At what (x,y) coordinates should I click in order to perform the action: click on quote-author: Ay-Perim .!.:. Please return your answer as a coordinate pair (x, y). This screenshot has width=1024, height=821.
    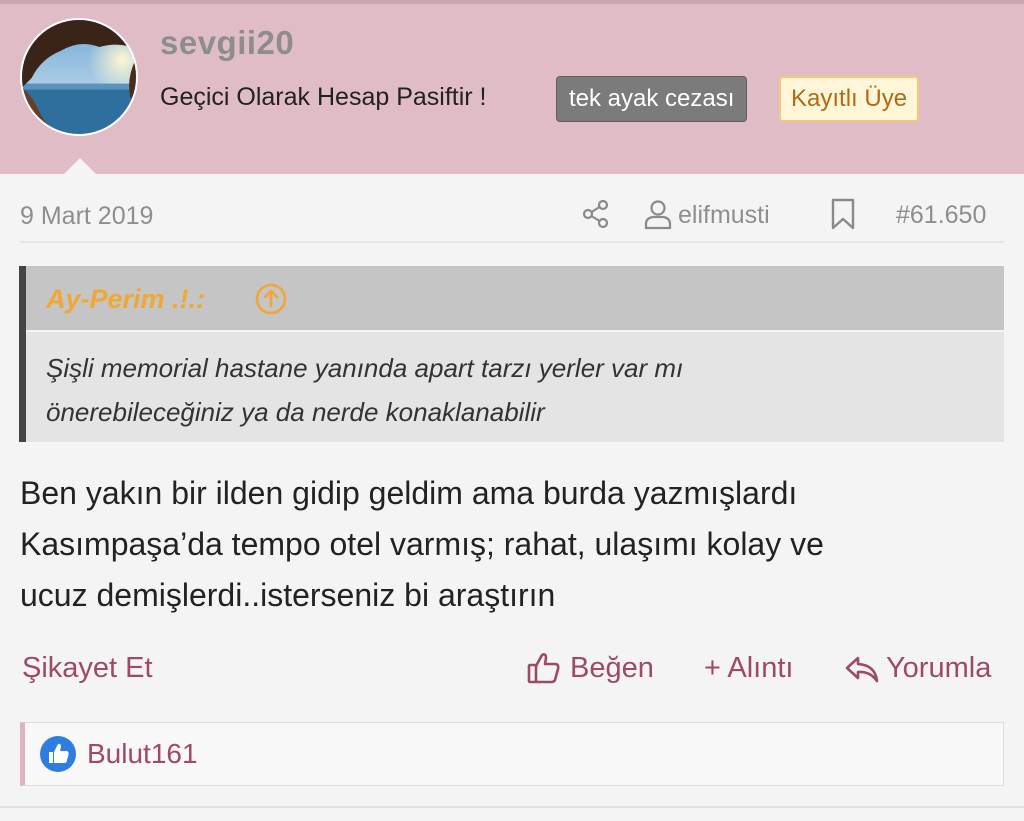
    Looking at the image, I should click on (125, 299).